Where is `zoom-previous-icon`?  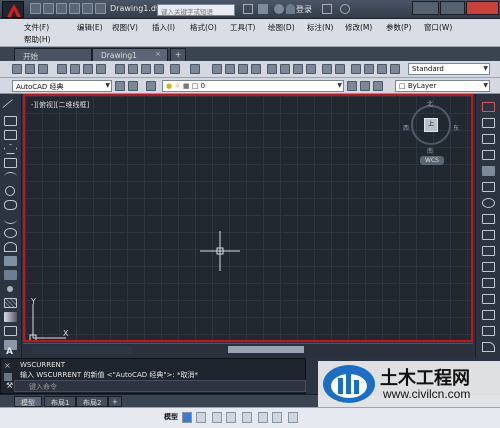 zoom-previous-icon is located at coordinates (256, 69).